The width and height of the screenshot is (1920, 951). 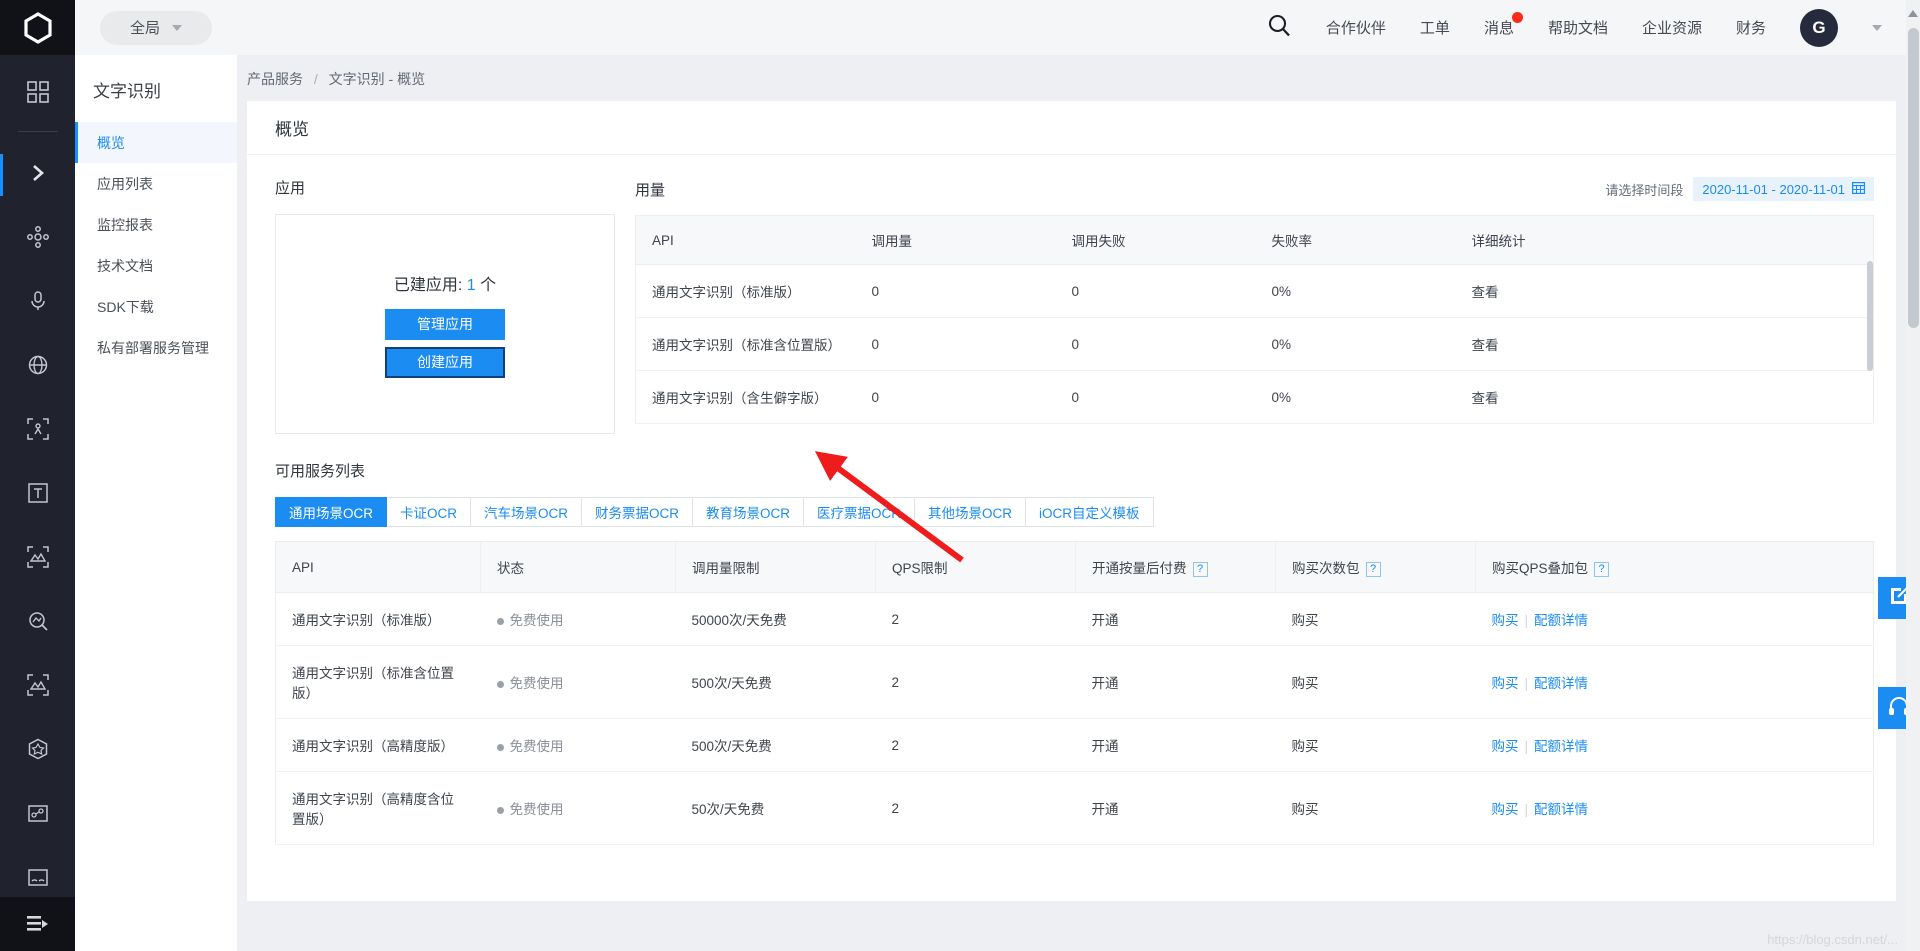 I want to click on application-count-label: 已建应用:, so click(x=428, y=285).